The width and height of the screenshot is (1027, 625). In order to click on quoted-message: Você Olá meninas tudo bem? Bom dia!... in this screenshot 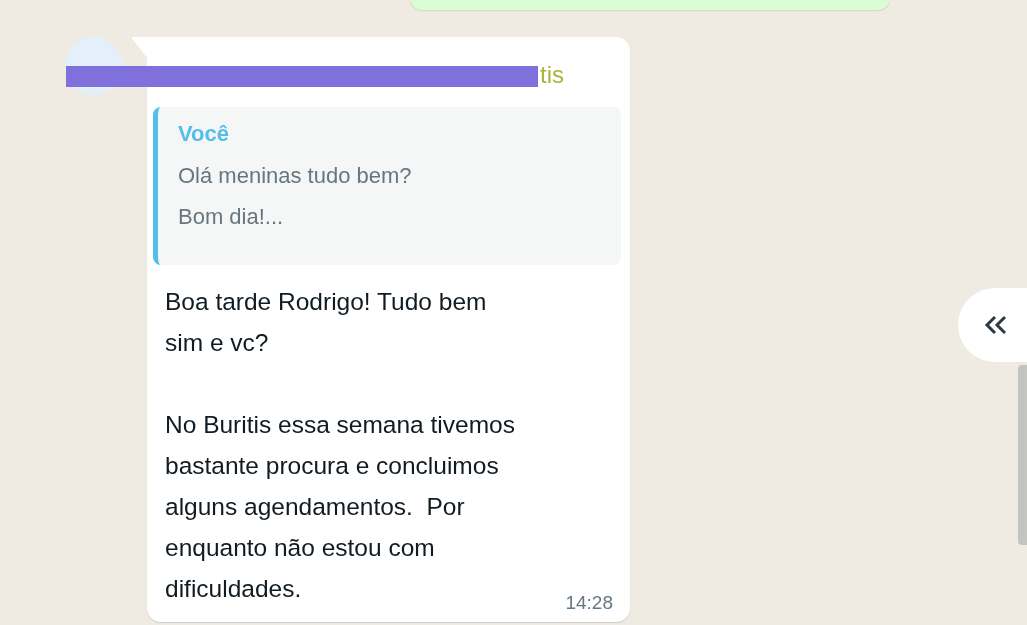, I will do `click(387, 186)`.